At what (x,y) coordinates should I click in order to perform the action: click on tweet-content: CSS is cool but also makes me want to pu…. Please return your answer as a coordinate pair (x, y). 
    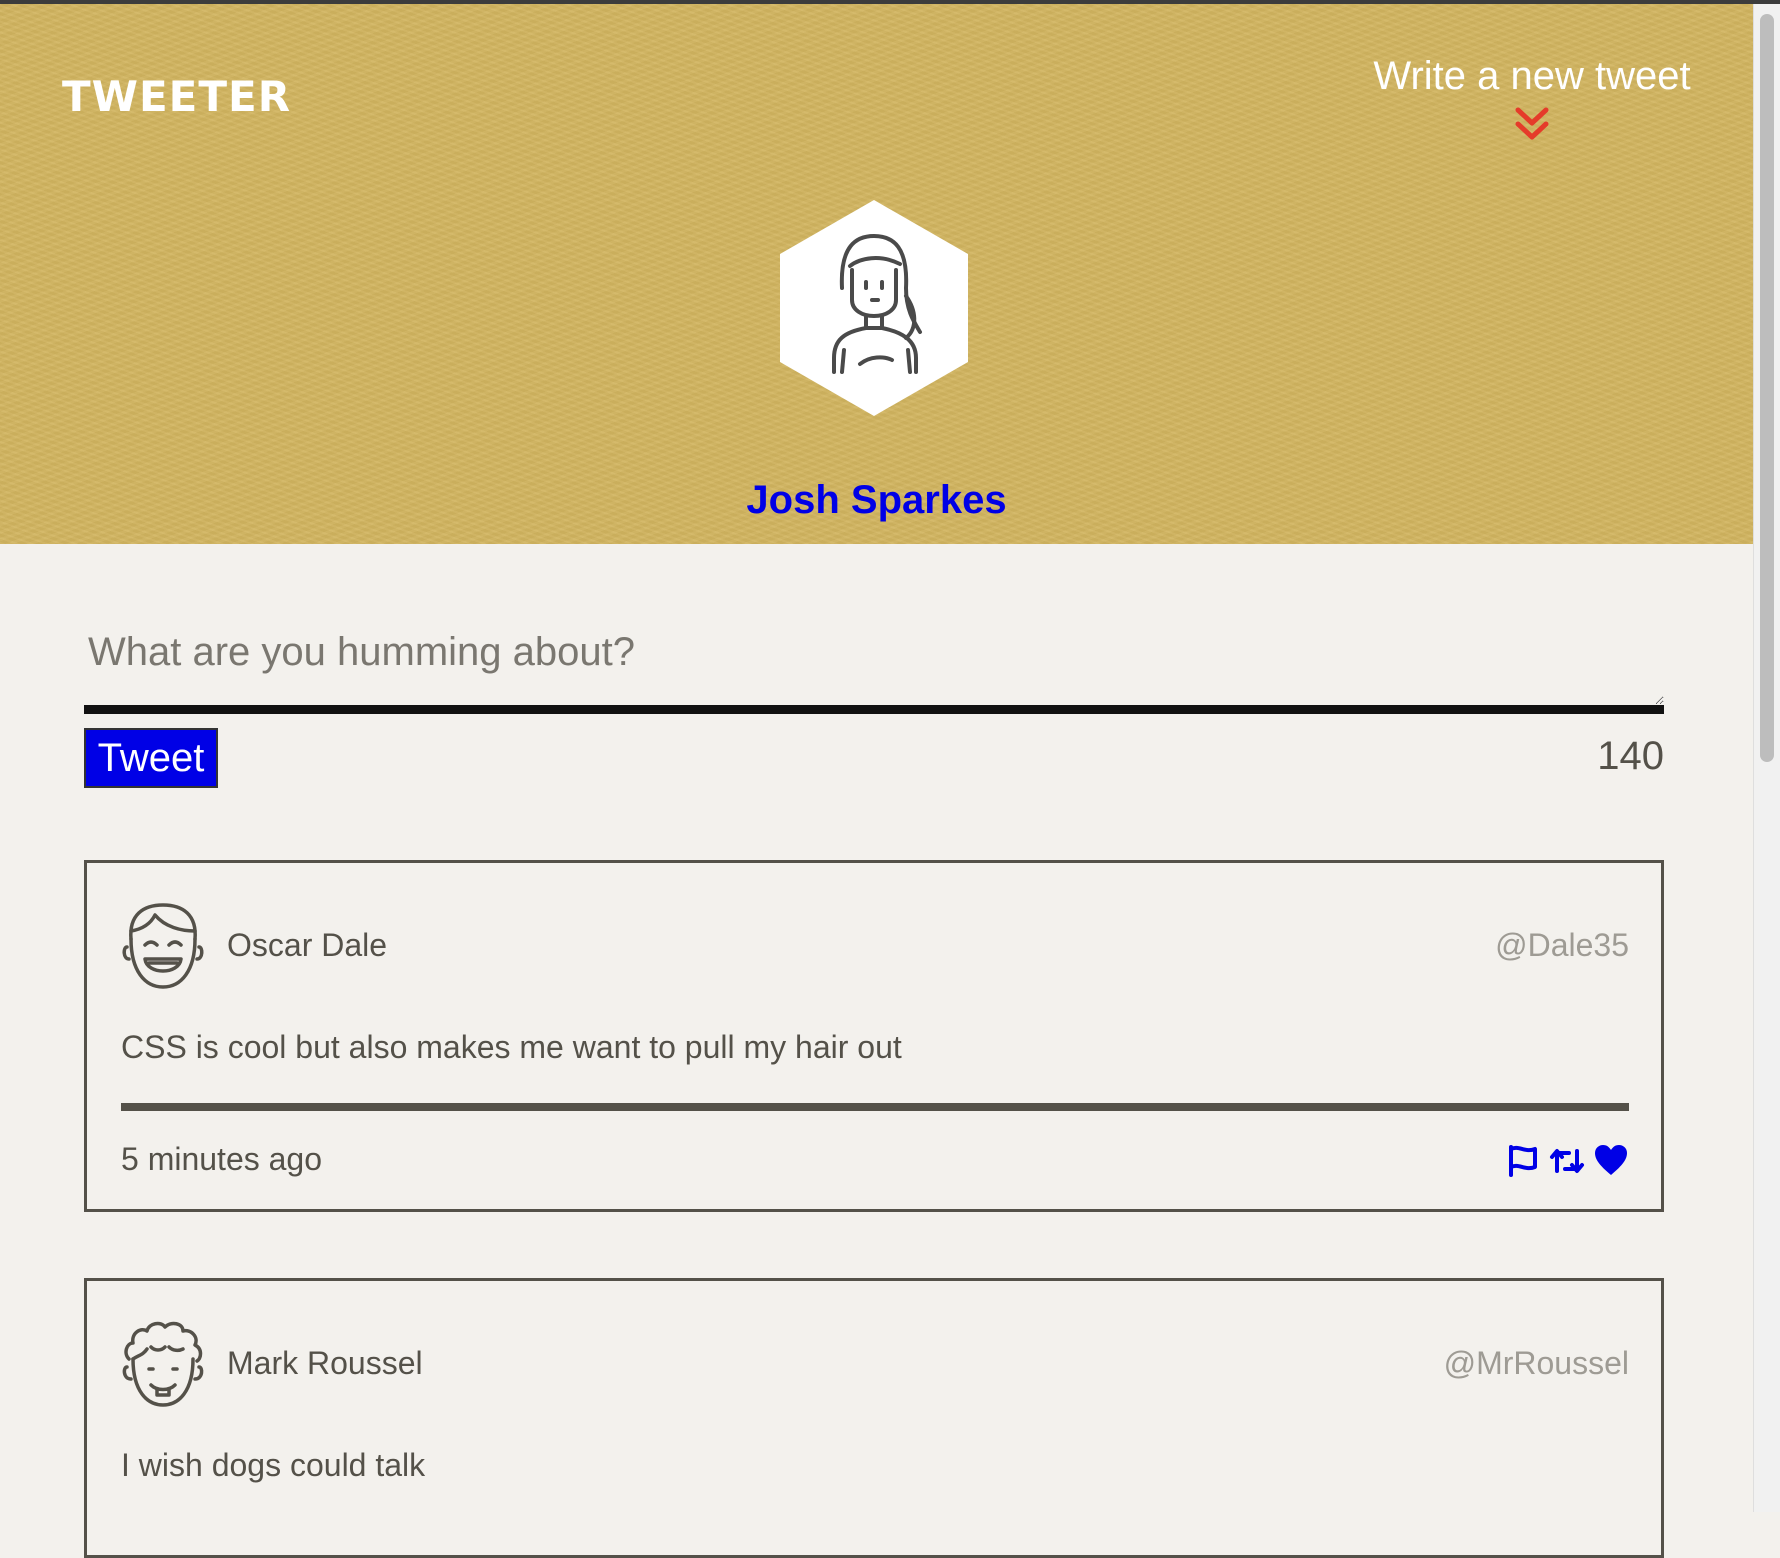
    Looking at the image, I should click on (511, 1047).